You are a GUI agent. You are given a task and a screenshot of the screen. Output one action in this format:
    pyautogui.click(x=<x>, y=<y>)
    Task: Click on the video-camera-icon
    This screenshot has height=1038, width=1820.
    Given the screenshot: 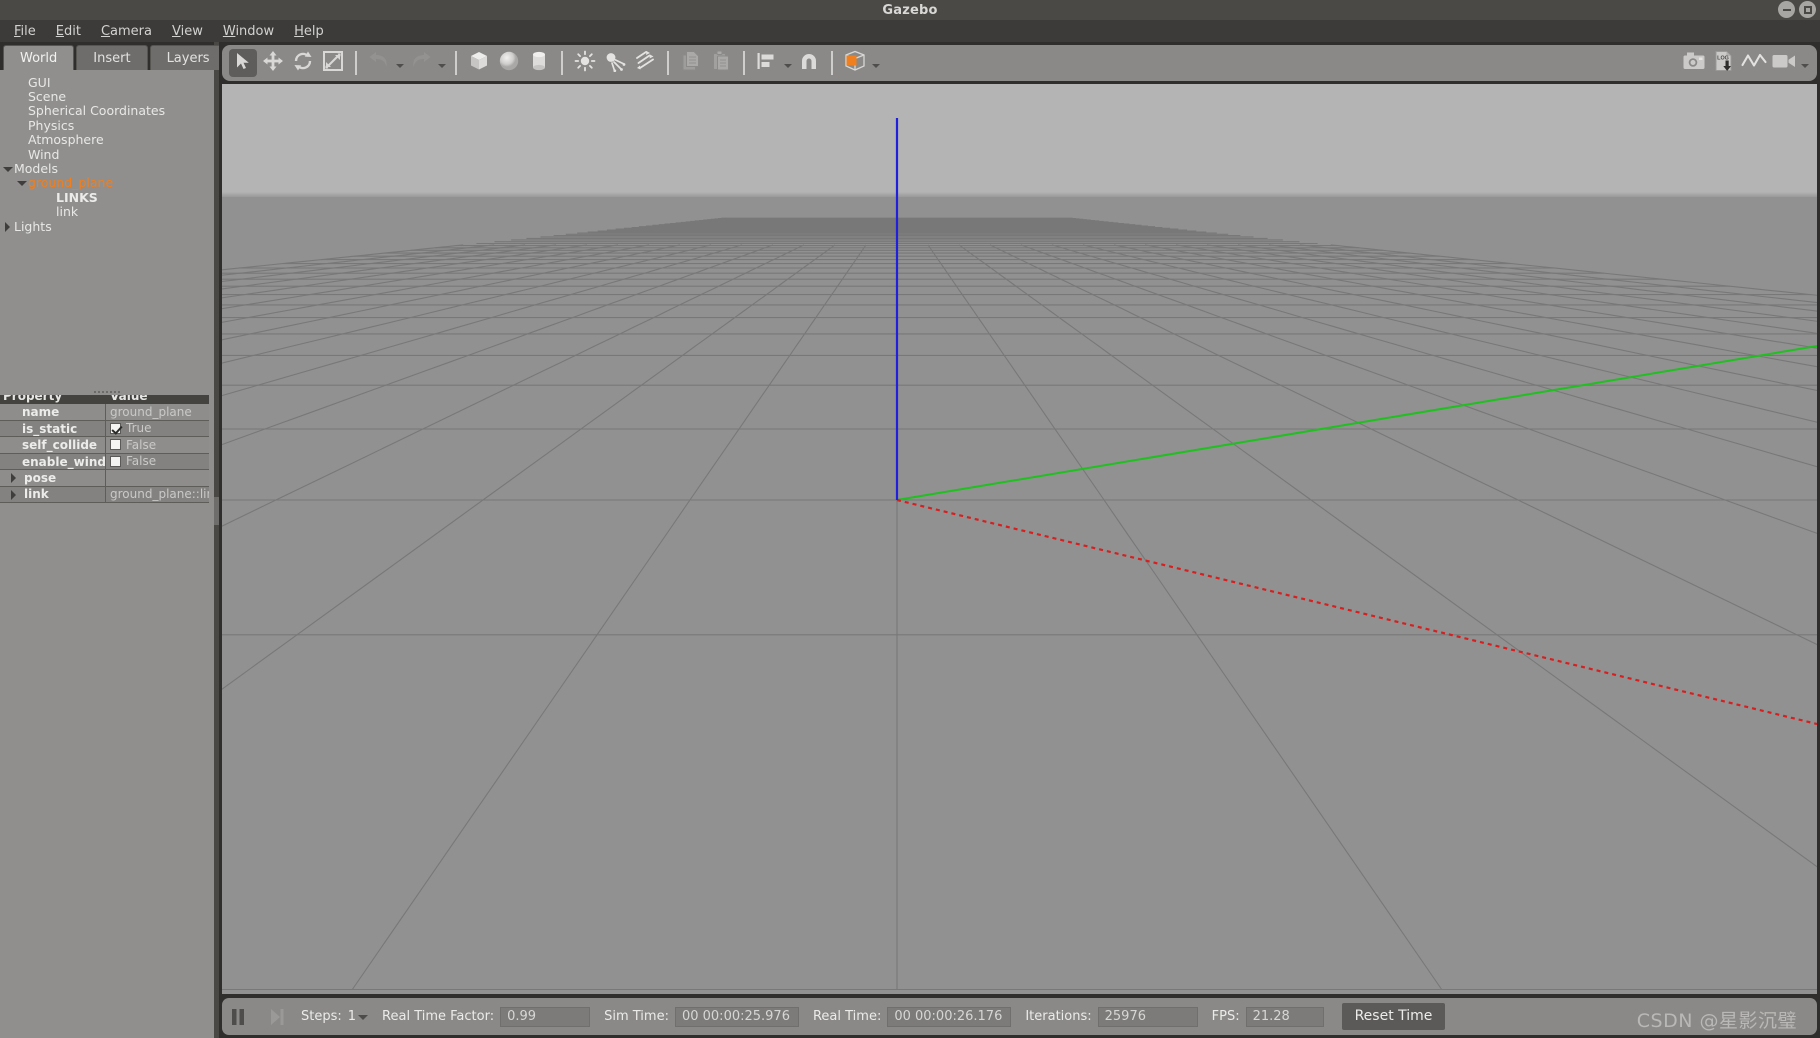 What is the action you would take?
    pyautogui.click(x=1784, y=63)
    